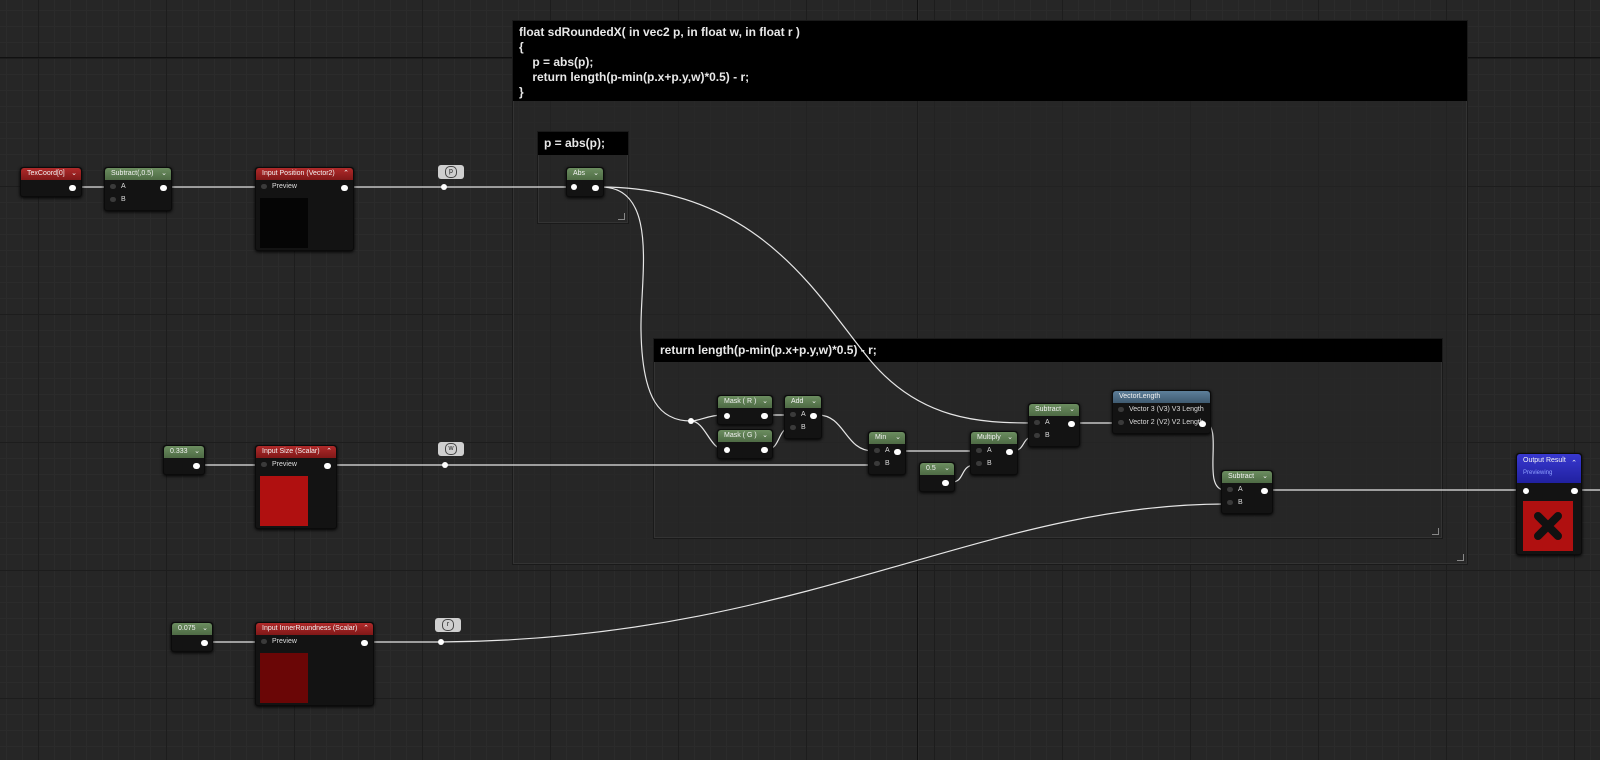 The width and height of the screenshot is (1600, 760). What do you see at coordinates (296, 452) in the screenshot?
I see `node-input-size-header: Input Size (Scalar) ⌃` at bounding box center [296, 452].